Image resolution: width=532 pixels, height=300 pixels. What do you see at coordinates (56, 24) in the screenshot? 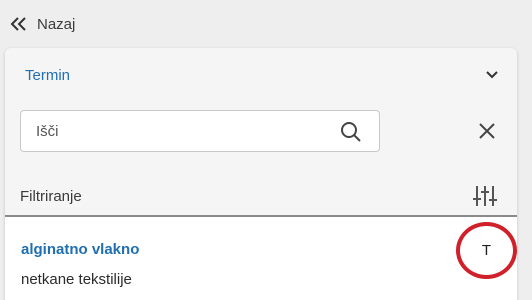
I see `back-label: Nazaj` at bounding box center [56, 24].